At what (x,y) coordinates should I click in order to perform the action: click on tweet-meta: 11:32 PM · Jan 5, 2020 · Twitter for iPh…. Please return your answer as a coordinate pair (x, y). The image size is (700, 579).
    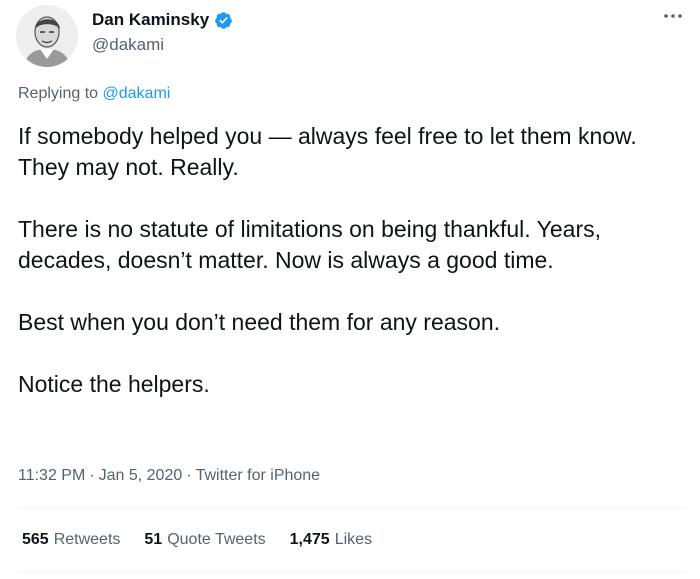
    Looking at the image, I should click on (169, 476).